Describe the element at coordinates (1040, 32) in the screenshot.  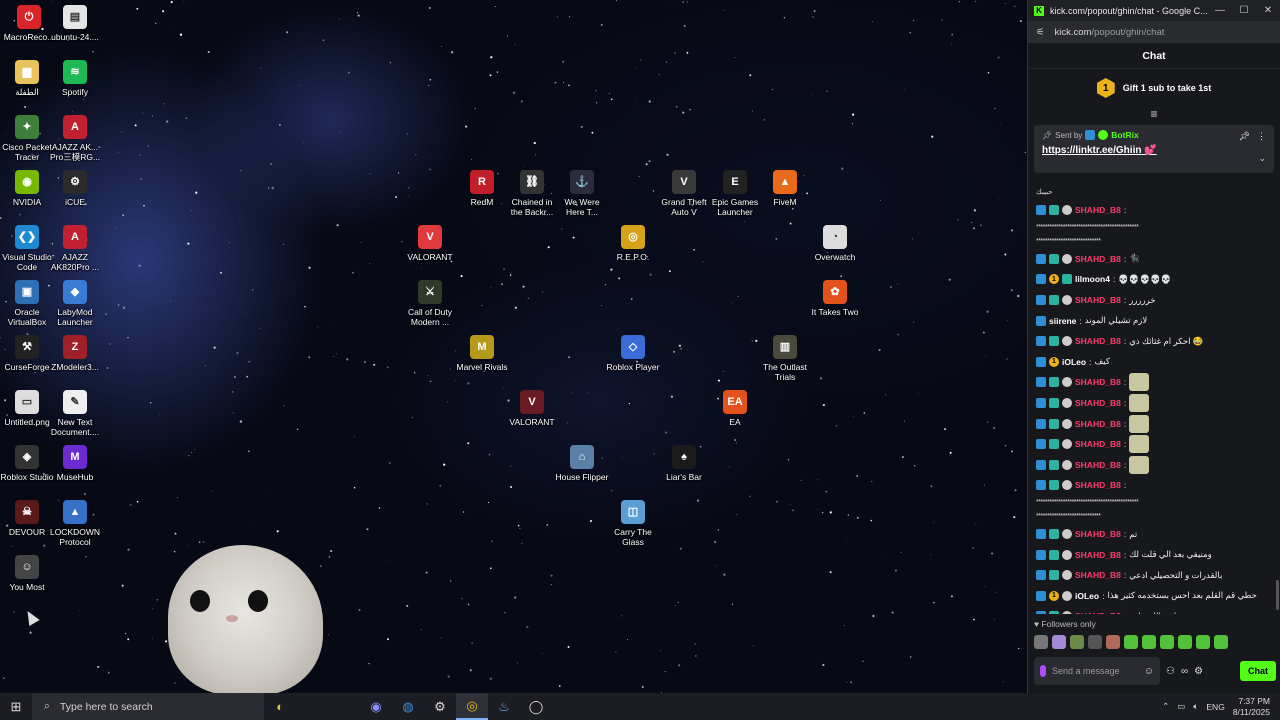
I see `site-settings-icon: ⚟` at that location.